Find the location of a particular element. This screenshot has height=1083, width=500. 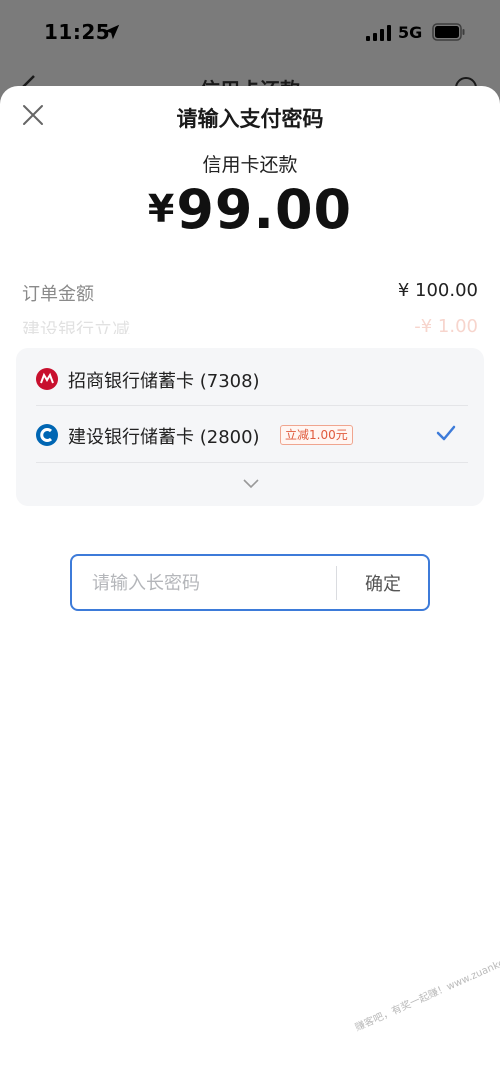

ccb-bank-icon is located at coordinates (47, 435).